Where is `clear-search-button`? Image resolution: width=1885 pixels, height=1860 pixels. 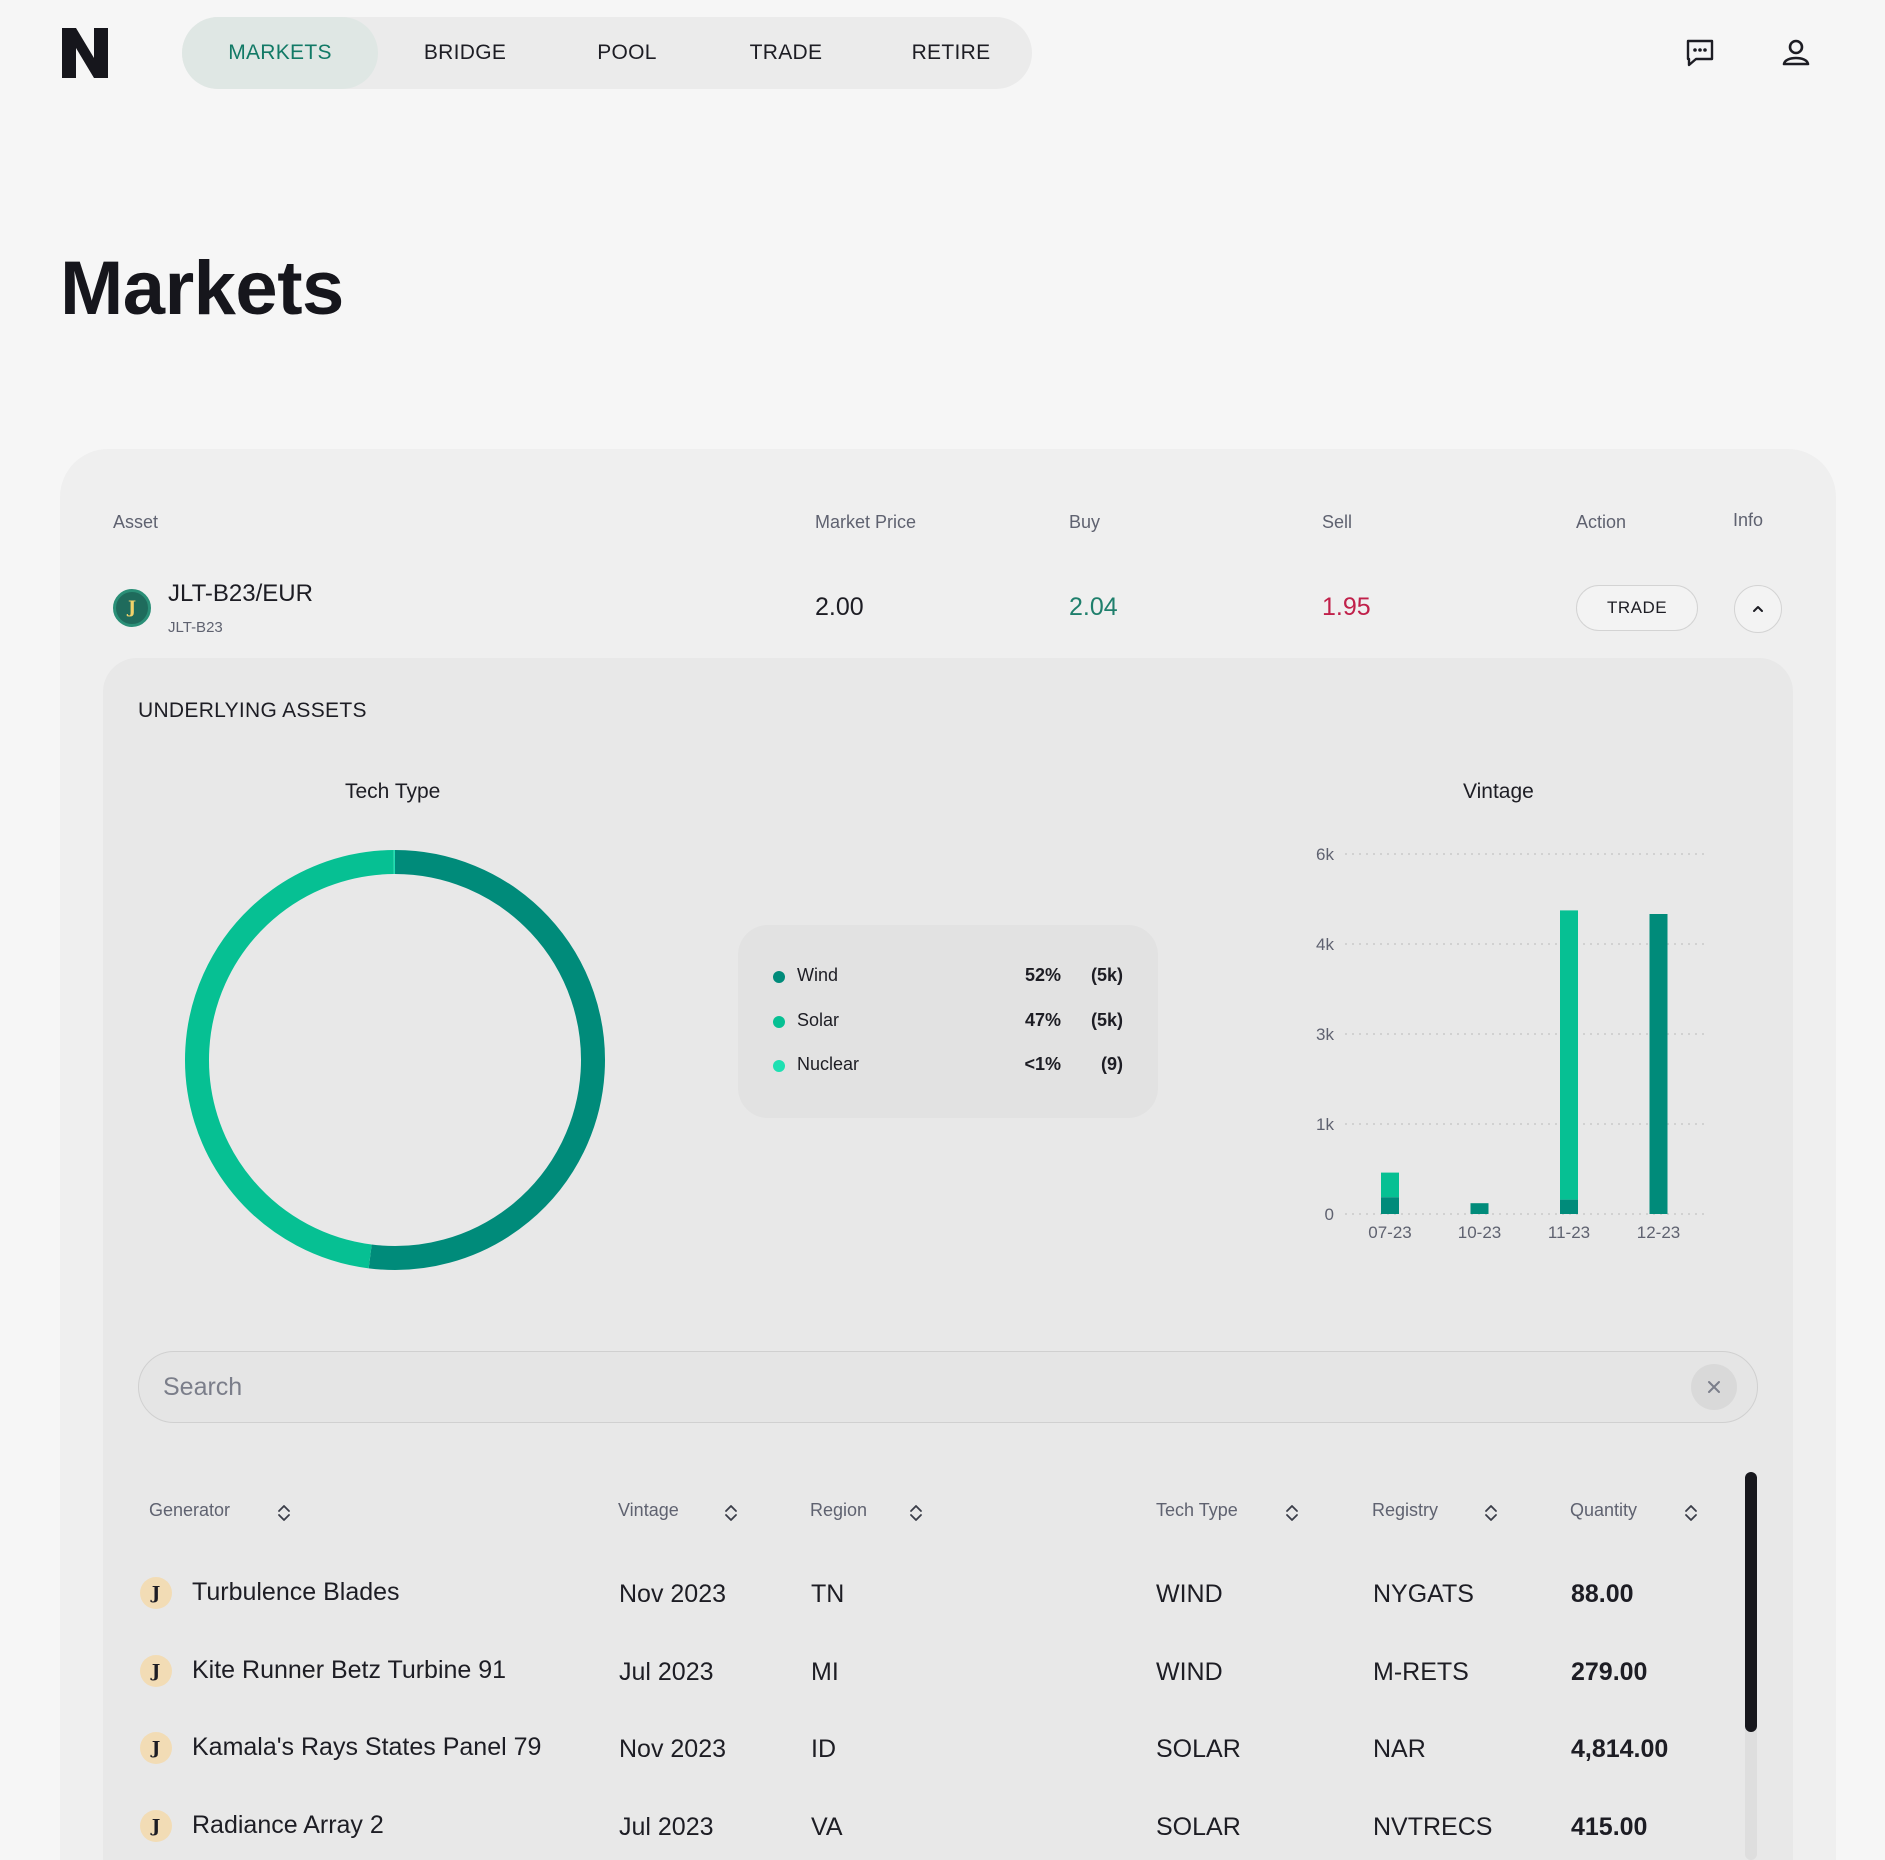
clear-search-button is located at coordinates (1714, 1387).